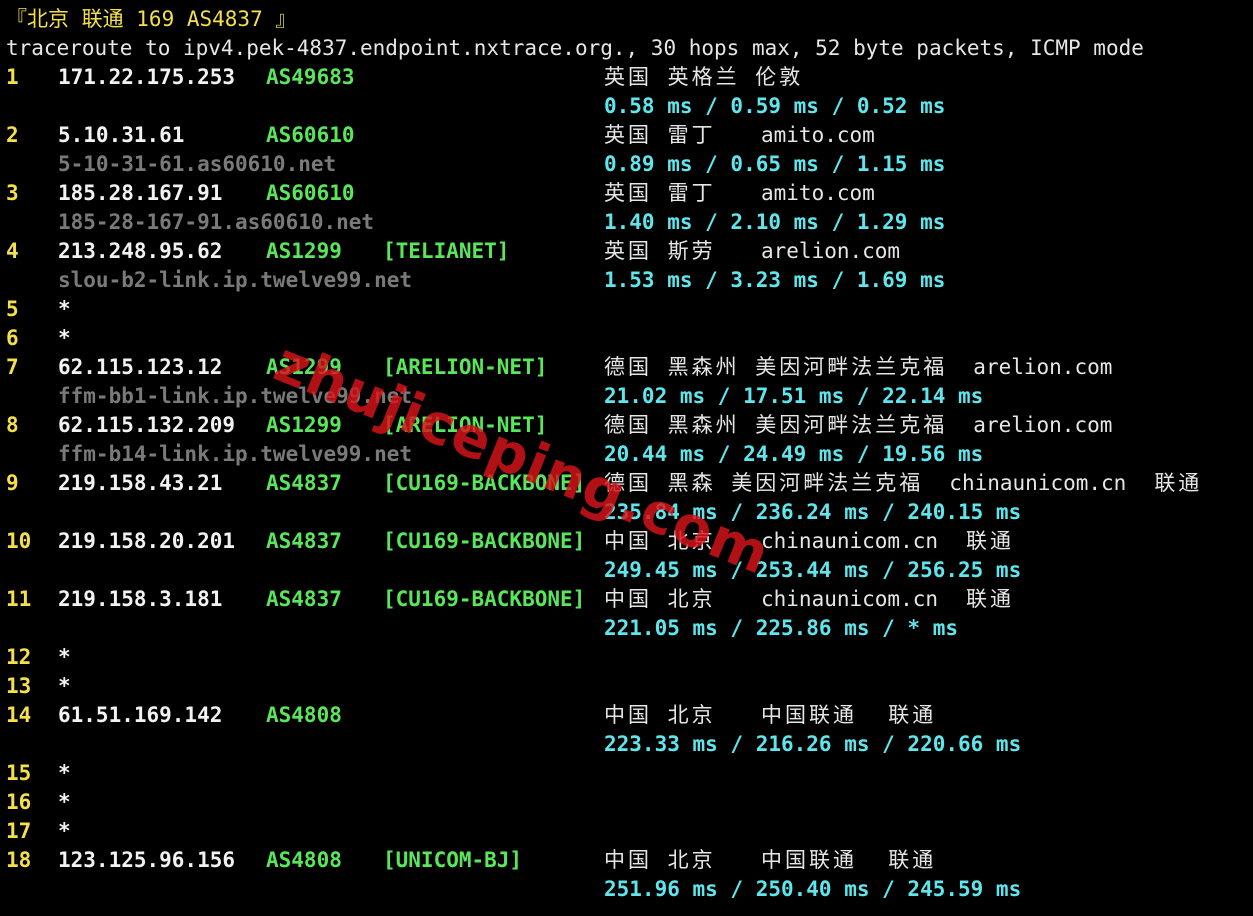 This screenshot has width=1253, height=916. What do you see at coordinates (781, 628) in the screenshot?
I see `hop-rtt: 221.05 ms / 225.86 ms / * ms` at bounding box center [781, 628].